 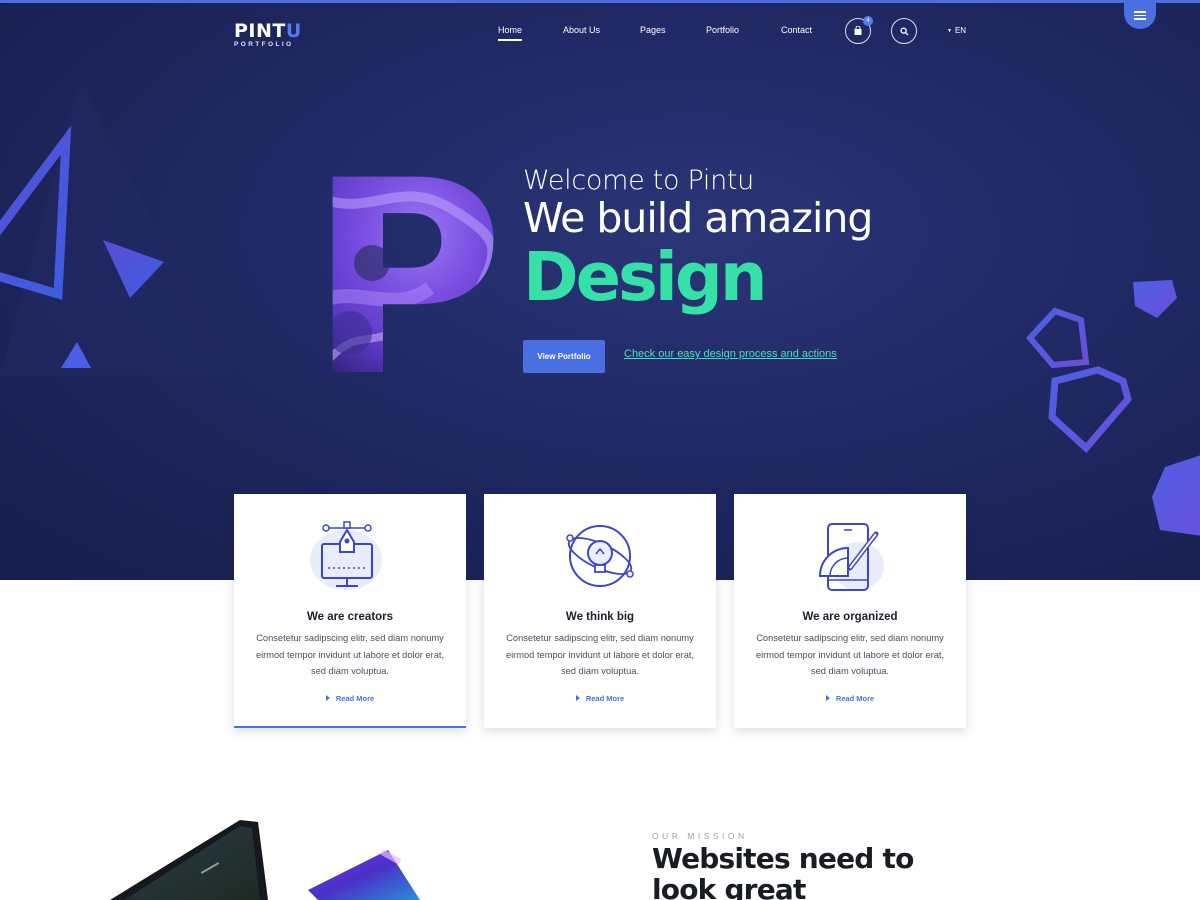 What do you see at coordinates (115, 227) in the screenshot?
I see `decorative-triangles-left` at bounding box center [115, 227].